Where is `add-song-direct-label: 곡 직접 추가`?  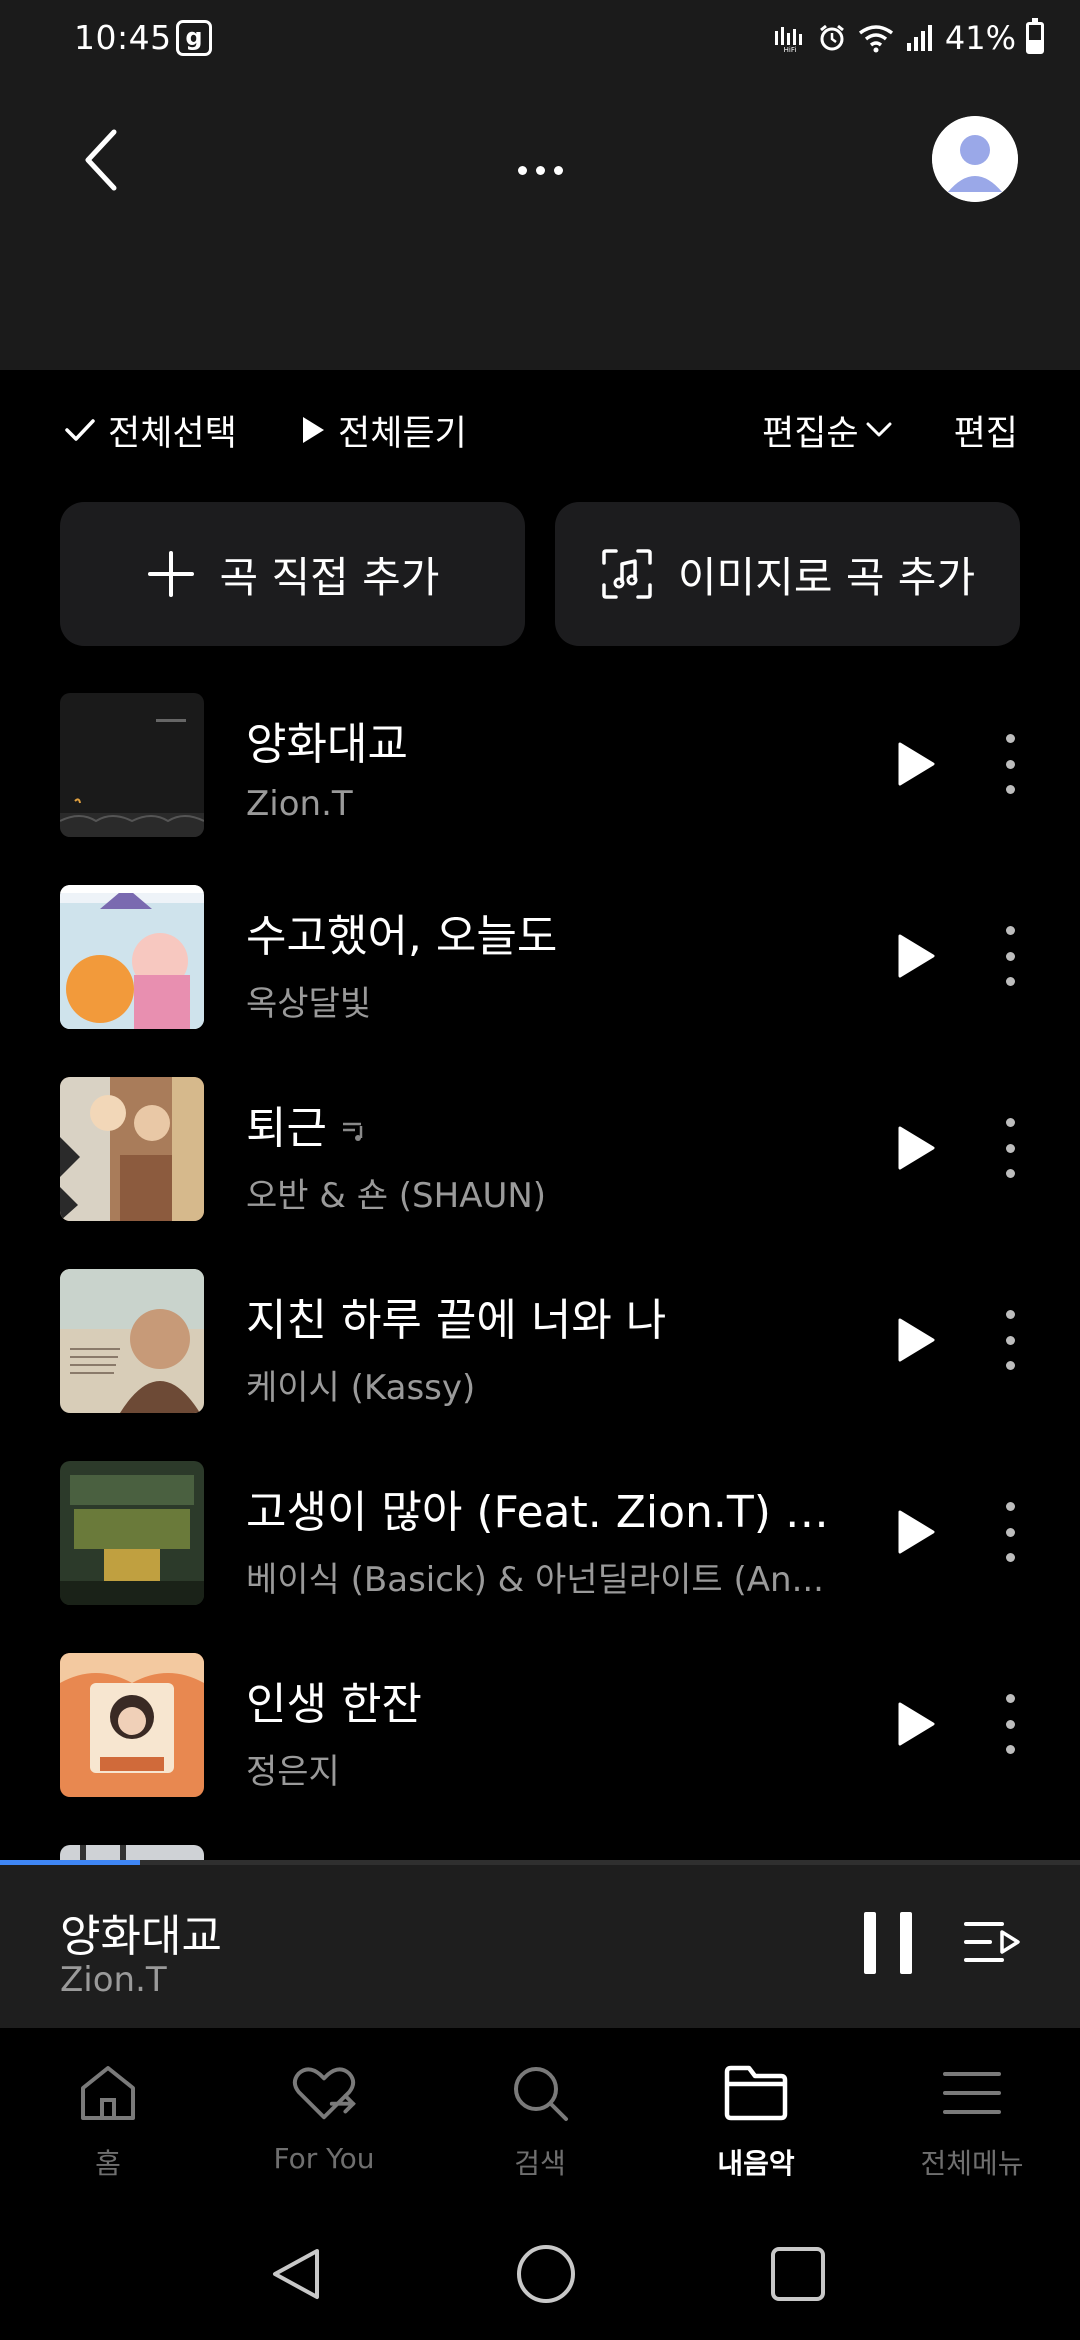 add-song-direct-label: 곡 직접 추가 is located at coordinates (329, 577).